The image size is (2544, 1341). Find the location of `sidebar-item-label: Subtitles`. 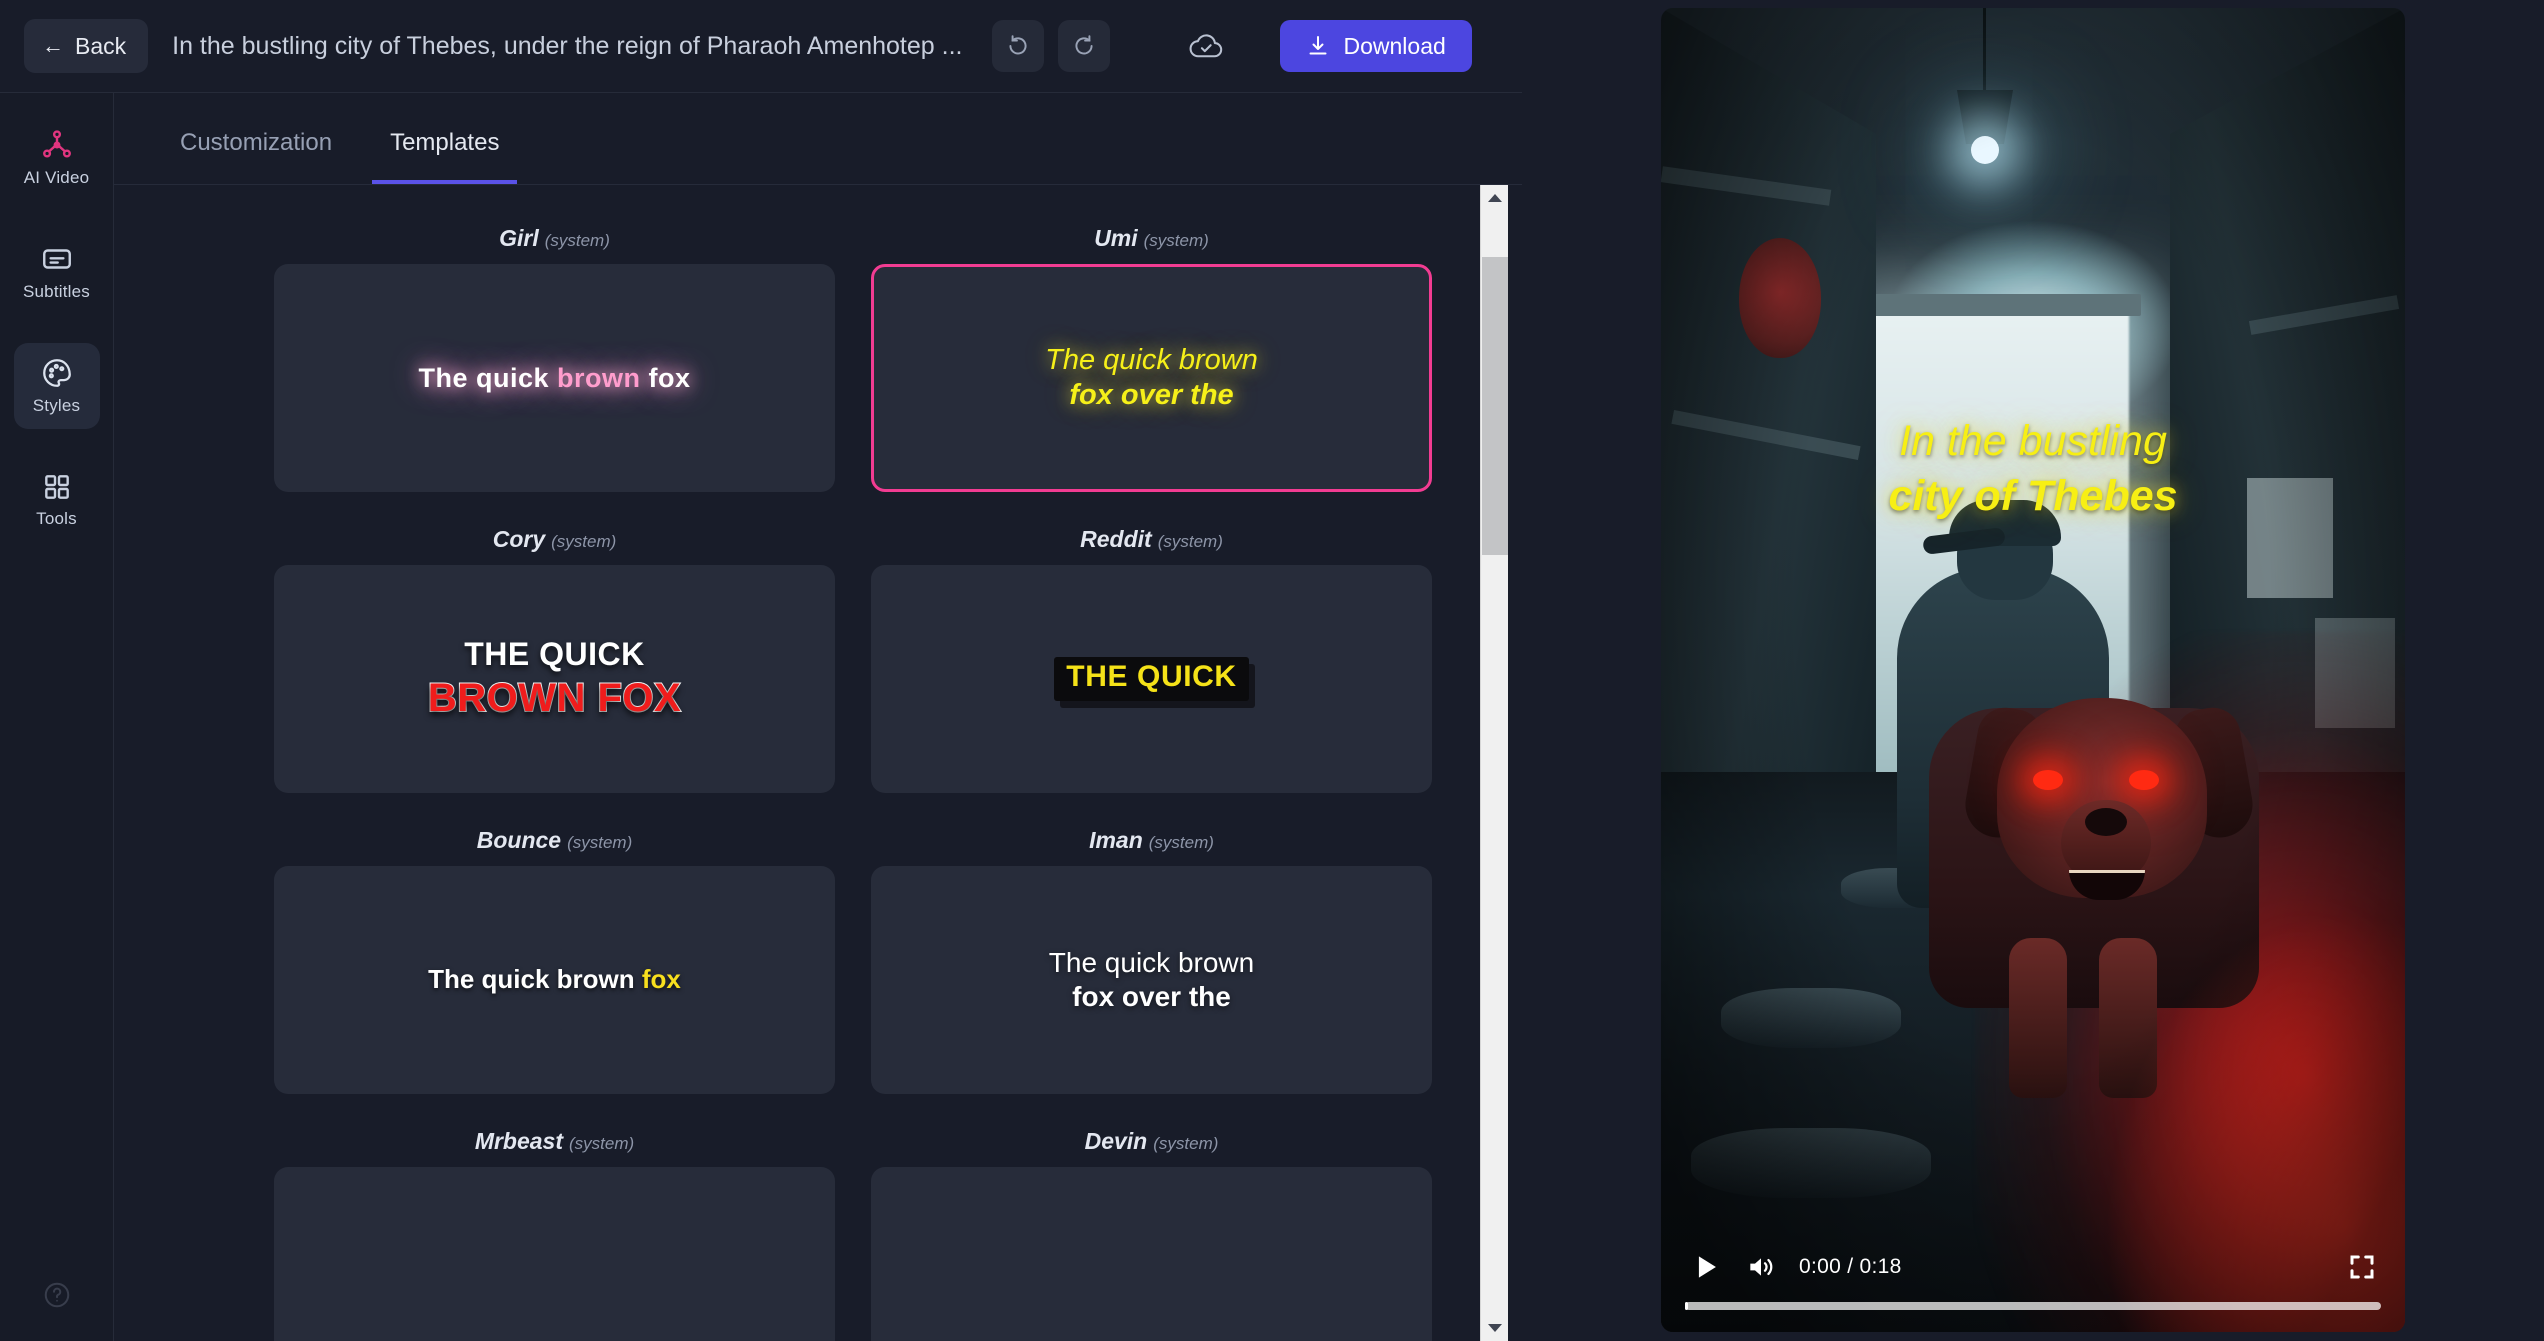

sidebar-item-label: Subtitles is located at coordinates (56, 291).